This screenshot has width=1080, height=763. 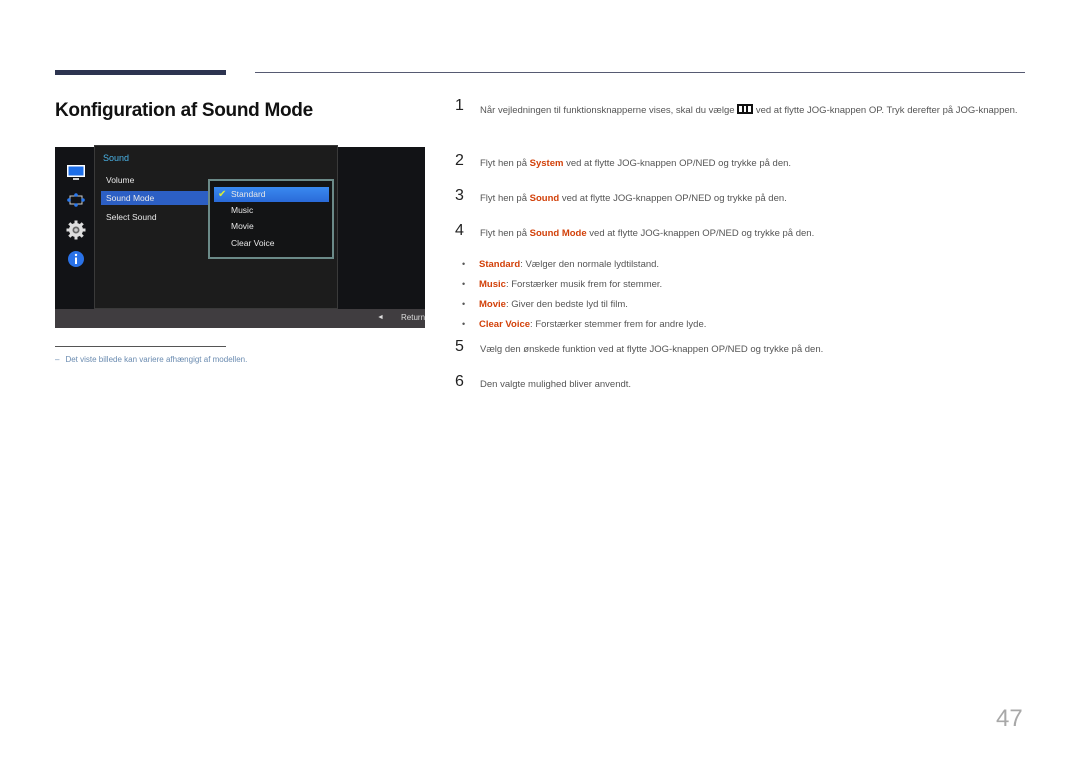 What do you see at coordinates (76, 200) in the screenshot?
I see `screen-position-icon` at bounding box center [76, 200].